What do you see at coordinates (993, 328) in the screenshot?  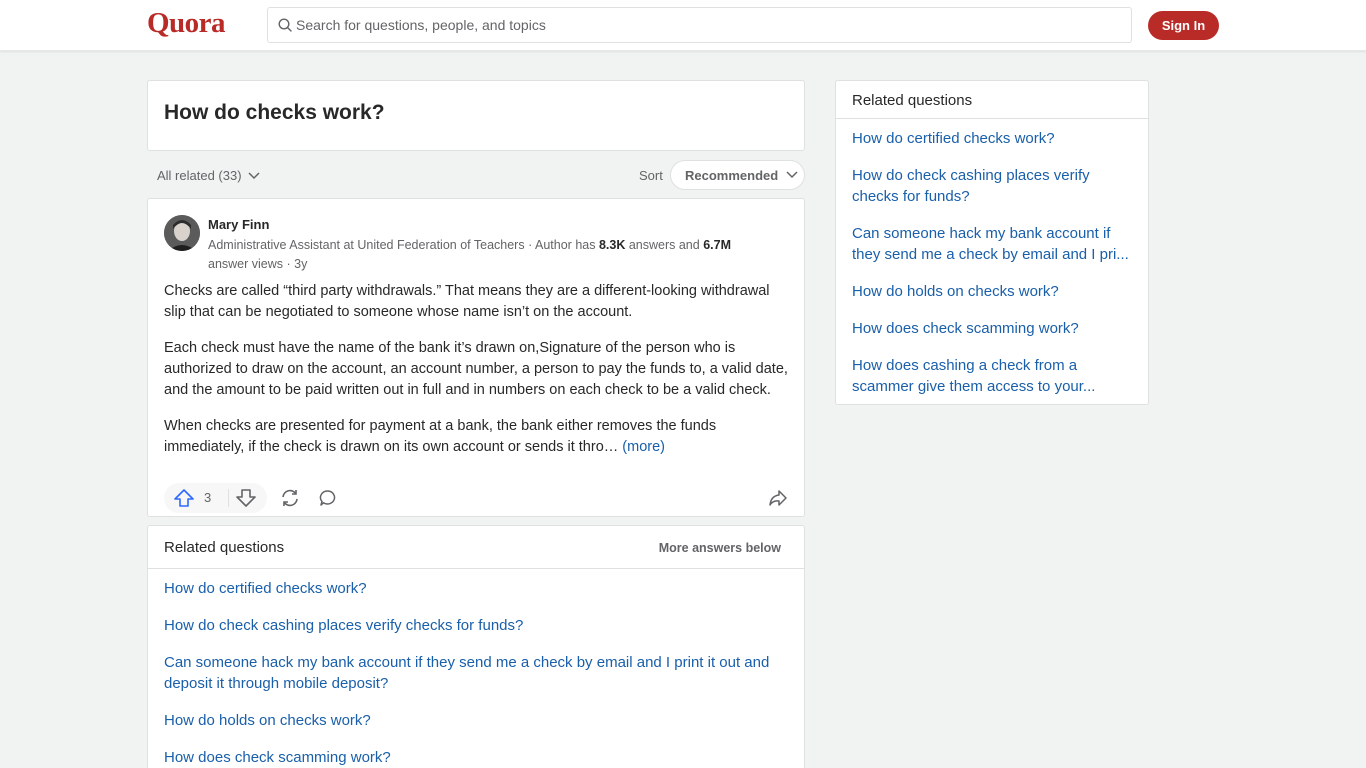 I see `sidebar-question-link: How does check scamming work?` at bounding box center [993, 328].